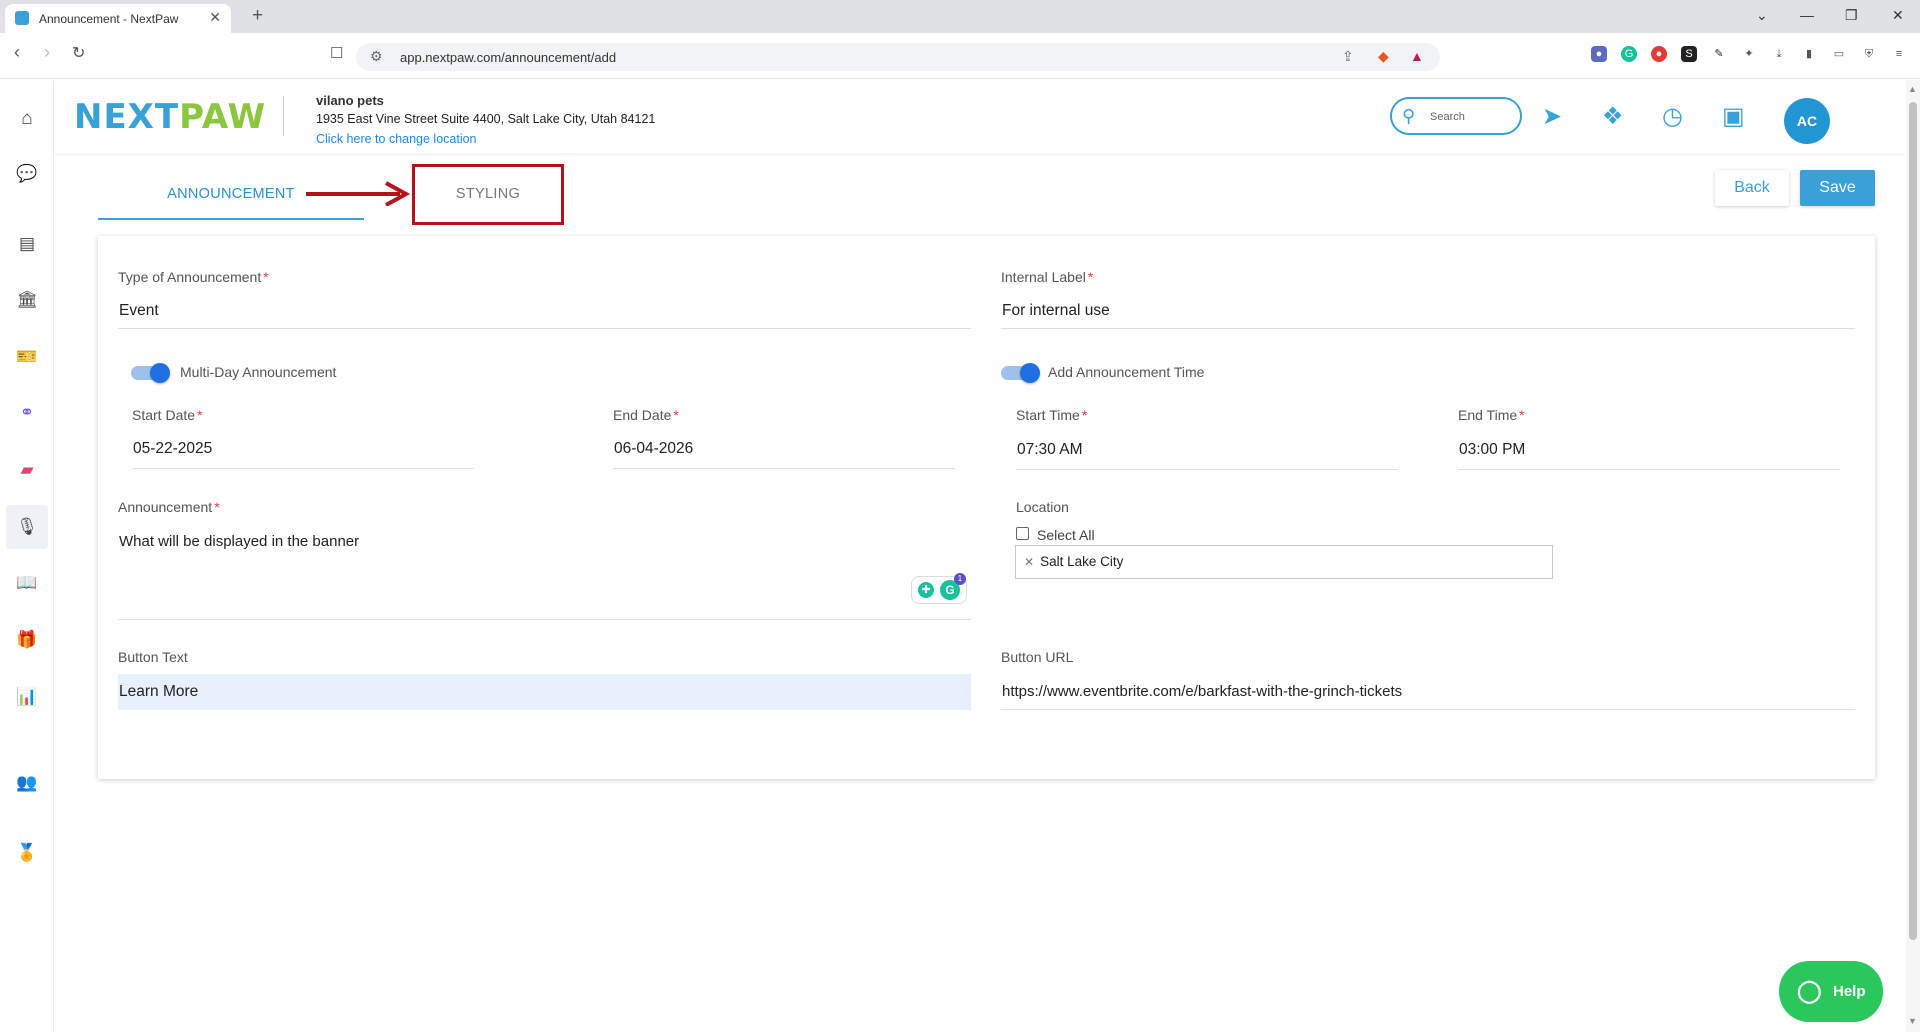 The image size is (1920, 1032). What do you see at coordinates (127, 117) in the screenshot?
I see `logo-next-text: NEXT` at bounding box center [127, 117].